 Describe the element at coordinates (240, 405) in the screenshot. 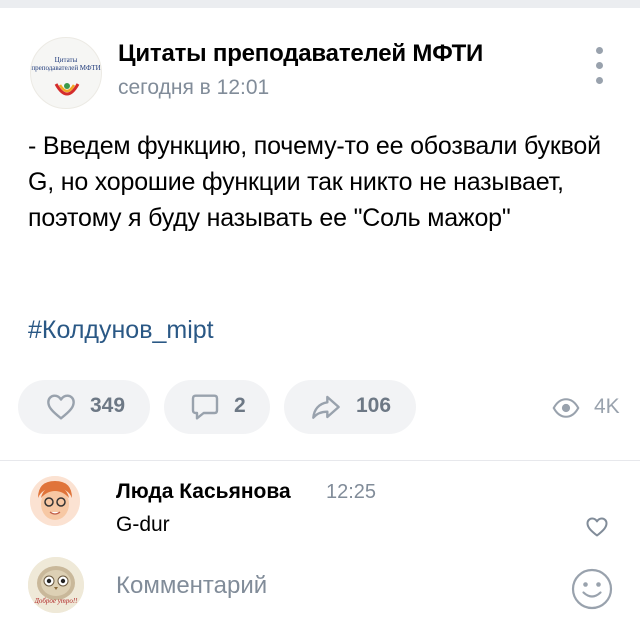

I see `comment-count: 2` at that location.